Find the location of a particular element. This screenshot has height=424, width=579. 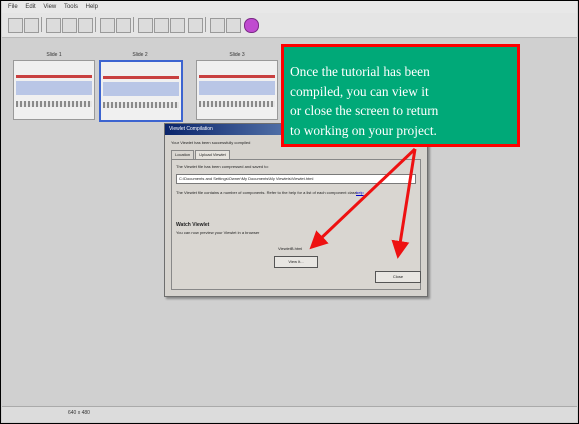

arrow-to-view-button is located at coordinates (363, 198).